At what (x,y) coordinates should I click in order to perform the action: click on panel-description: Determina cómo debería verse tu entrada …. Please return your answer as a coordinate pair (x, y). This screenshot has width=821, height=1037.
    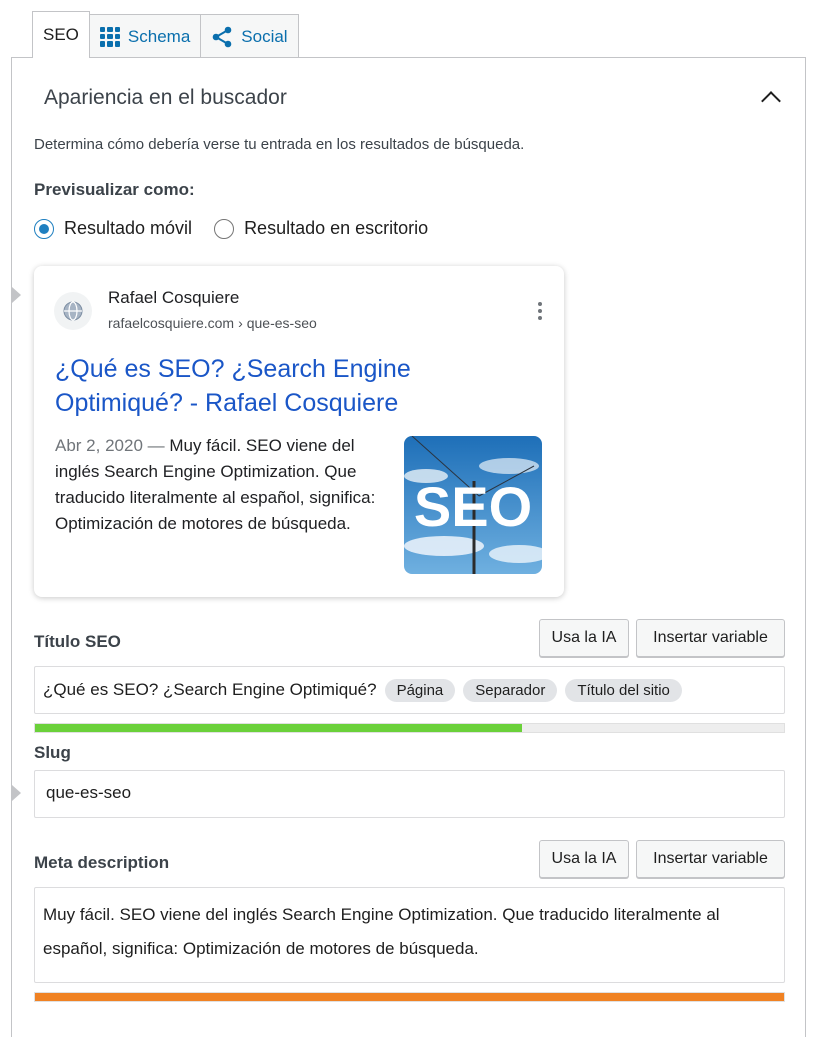
    Looking at the image, I should click on (279, 144).